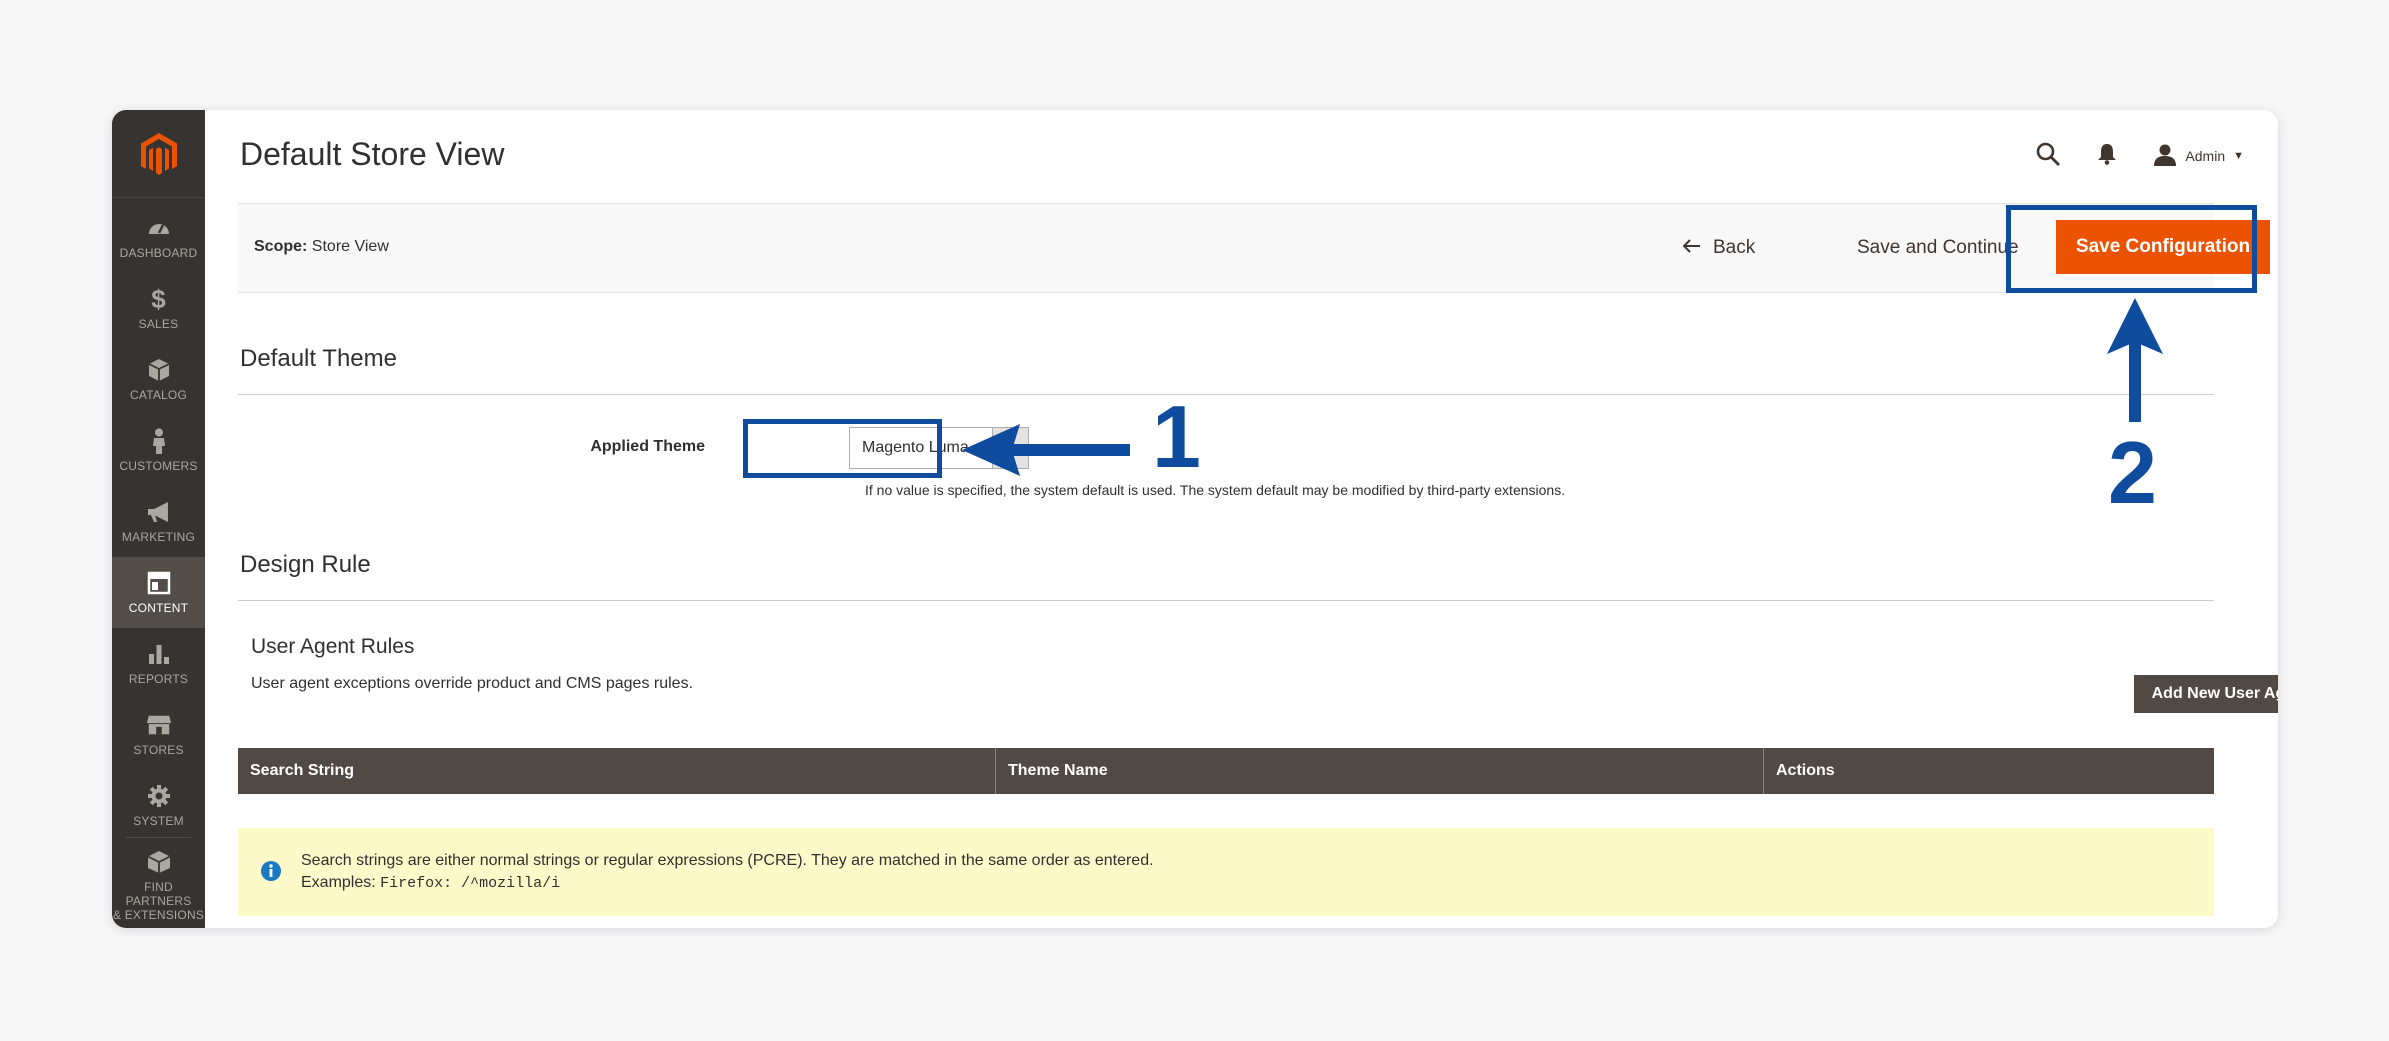 The width and height of the screenshot is (2389, 1041). I want to click on column-theme-name: Theme Name, so click(1380, 771).